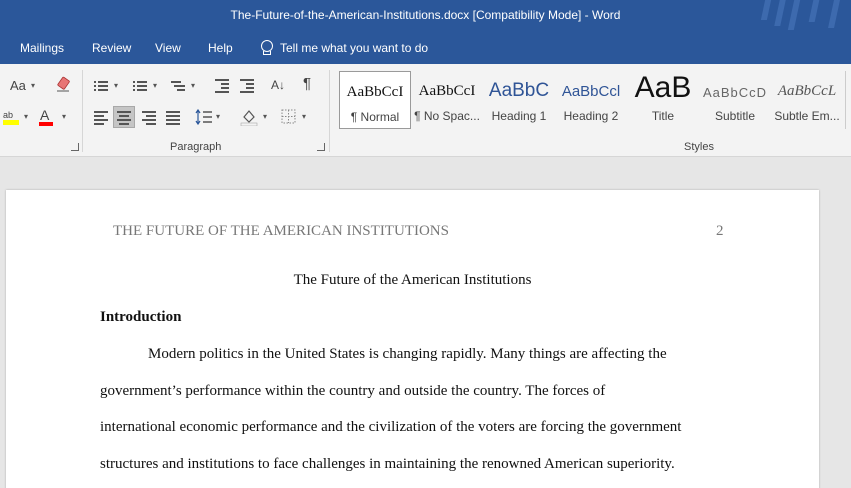  Describe the element at coordinates (149, 118) in the screenshot. I see `align-right-icon` at that location.